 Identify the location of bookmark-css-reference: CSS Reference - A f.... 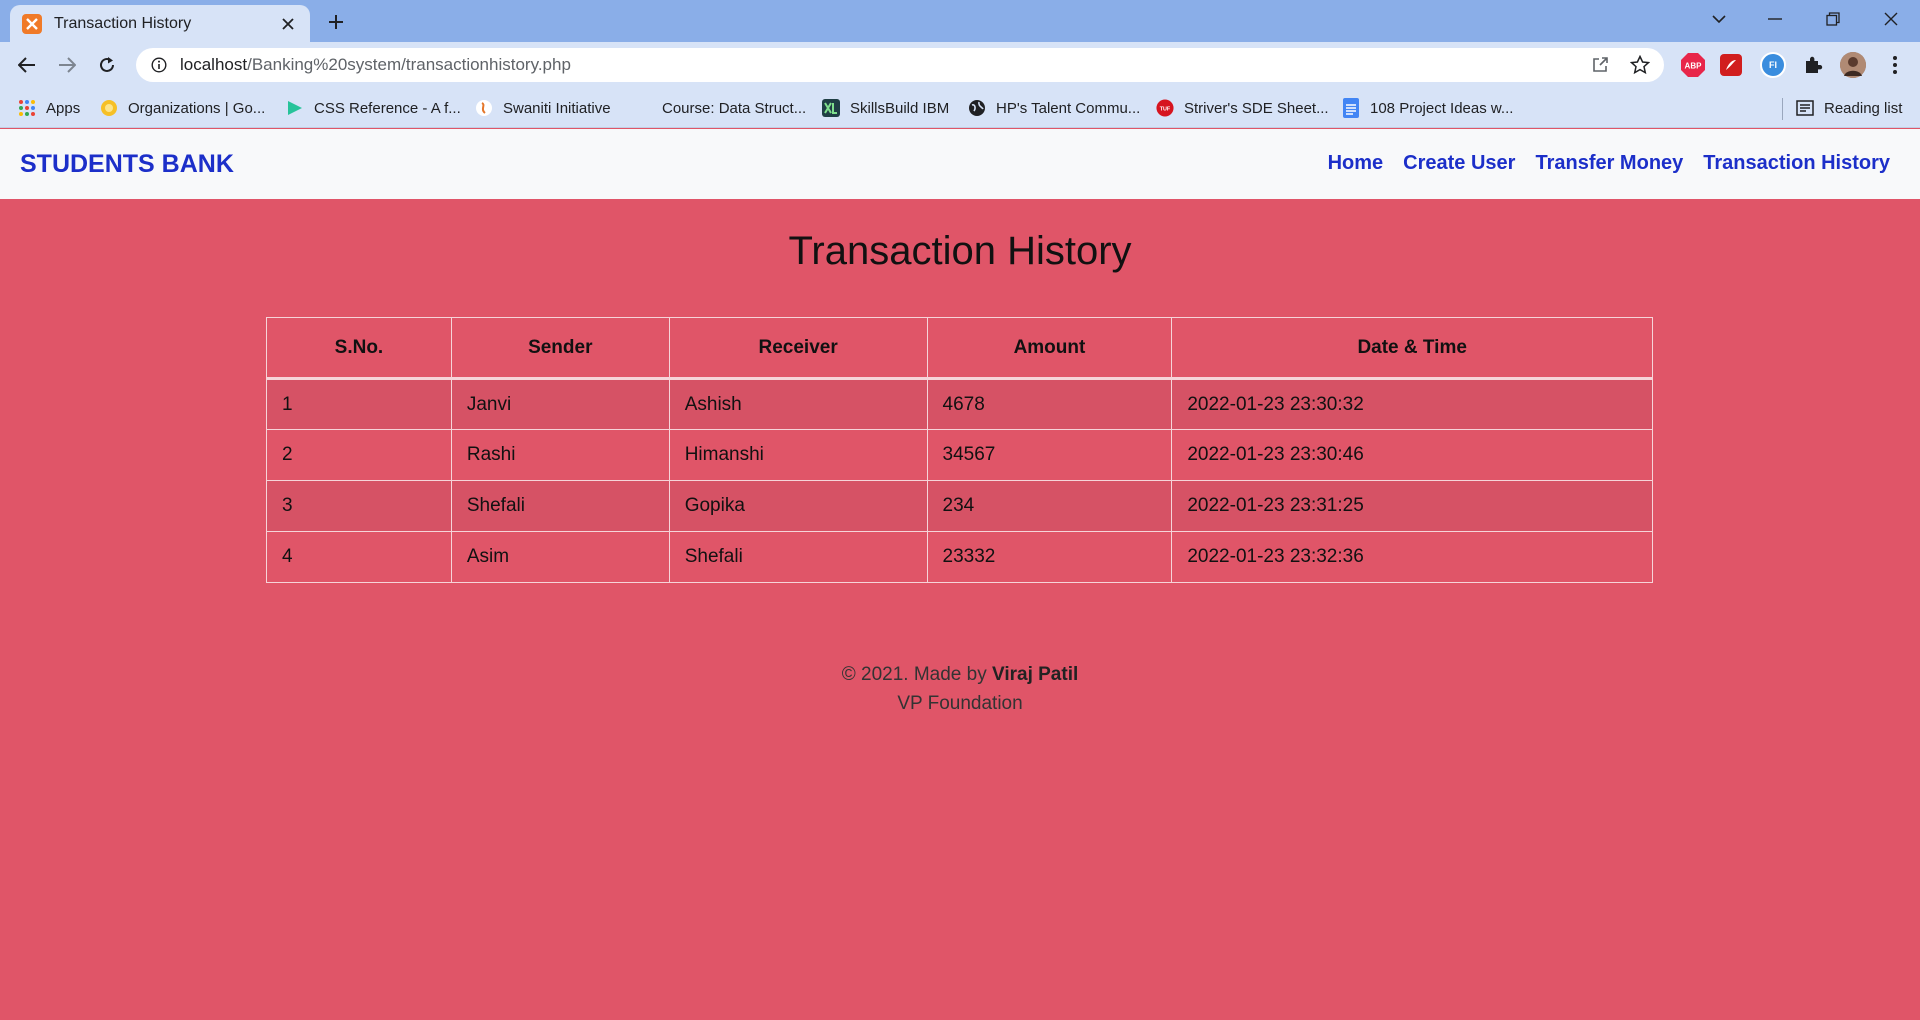
(373, 108).